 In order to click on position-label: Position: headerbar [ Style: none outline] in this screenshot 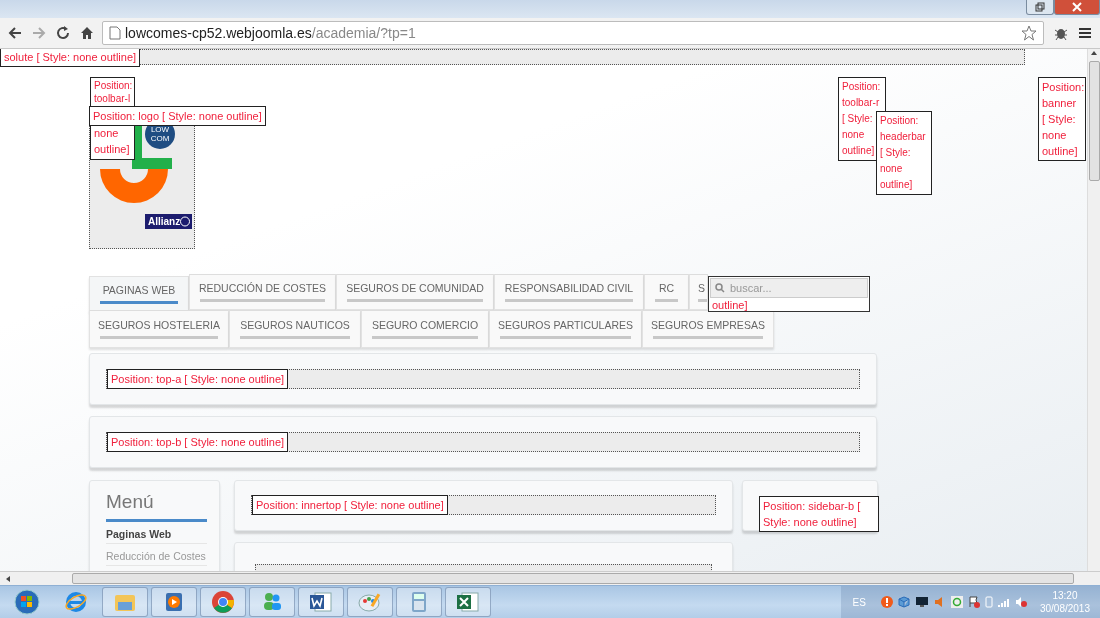, I will do `click(904, 153)`.